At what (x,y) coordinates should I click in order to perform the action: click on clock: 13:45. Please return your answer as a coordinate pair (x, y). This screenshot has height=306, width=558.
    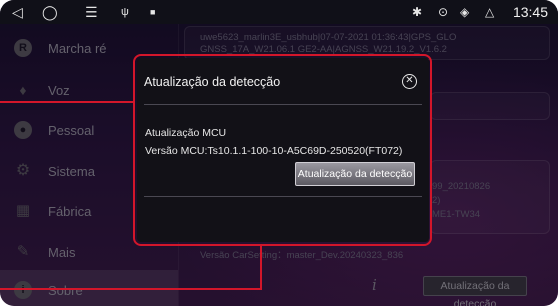
    Looking at the image, I should click on (530, 12).